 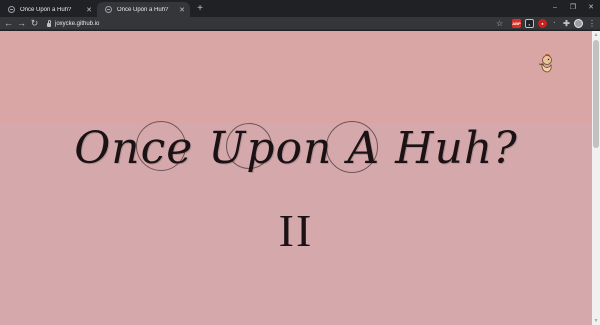 What do you see at coordinates (555, 8) in the screenshot?
I see `minimize-button: –` at bounding box center [555, 8].